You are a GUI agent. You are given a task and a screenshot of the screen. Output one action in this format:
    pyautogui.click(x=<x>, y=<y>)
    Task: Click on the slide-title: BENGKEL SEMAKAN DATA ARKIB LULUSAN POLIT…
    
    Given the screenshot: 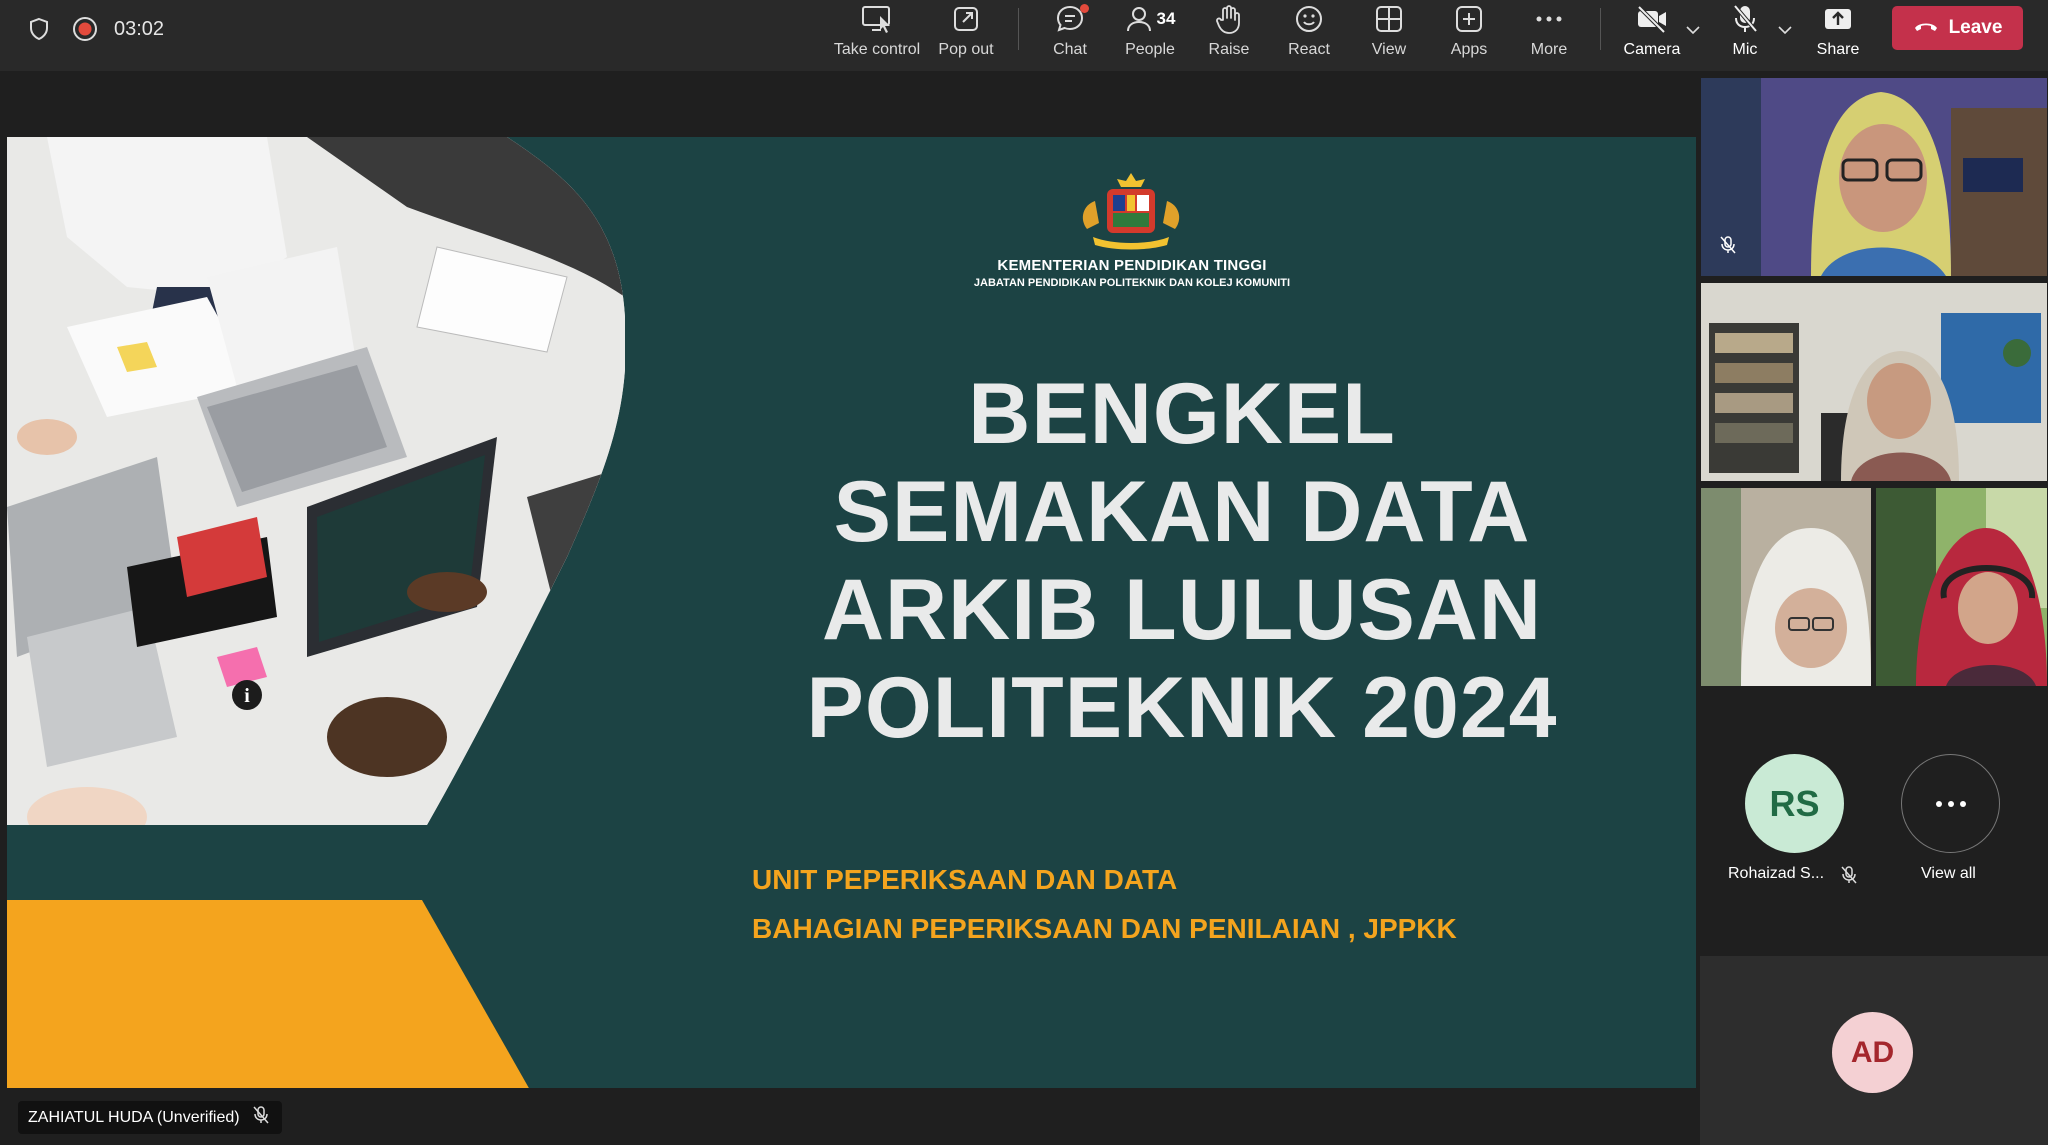 What is the action you would take?
    pyautogui.click(x=1182, y=561)
    